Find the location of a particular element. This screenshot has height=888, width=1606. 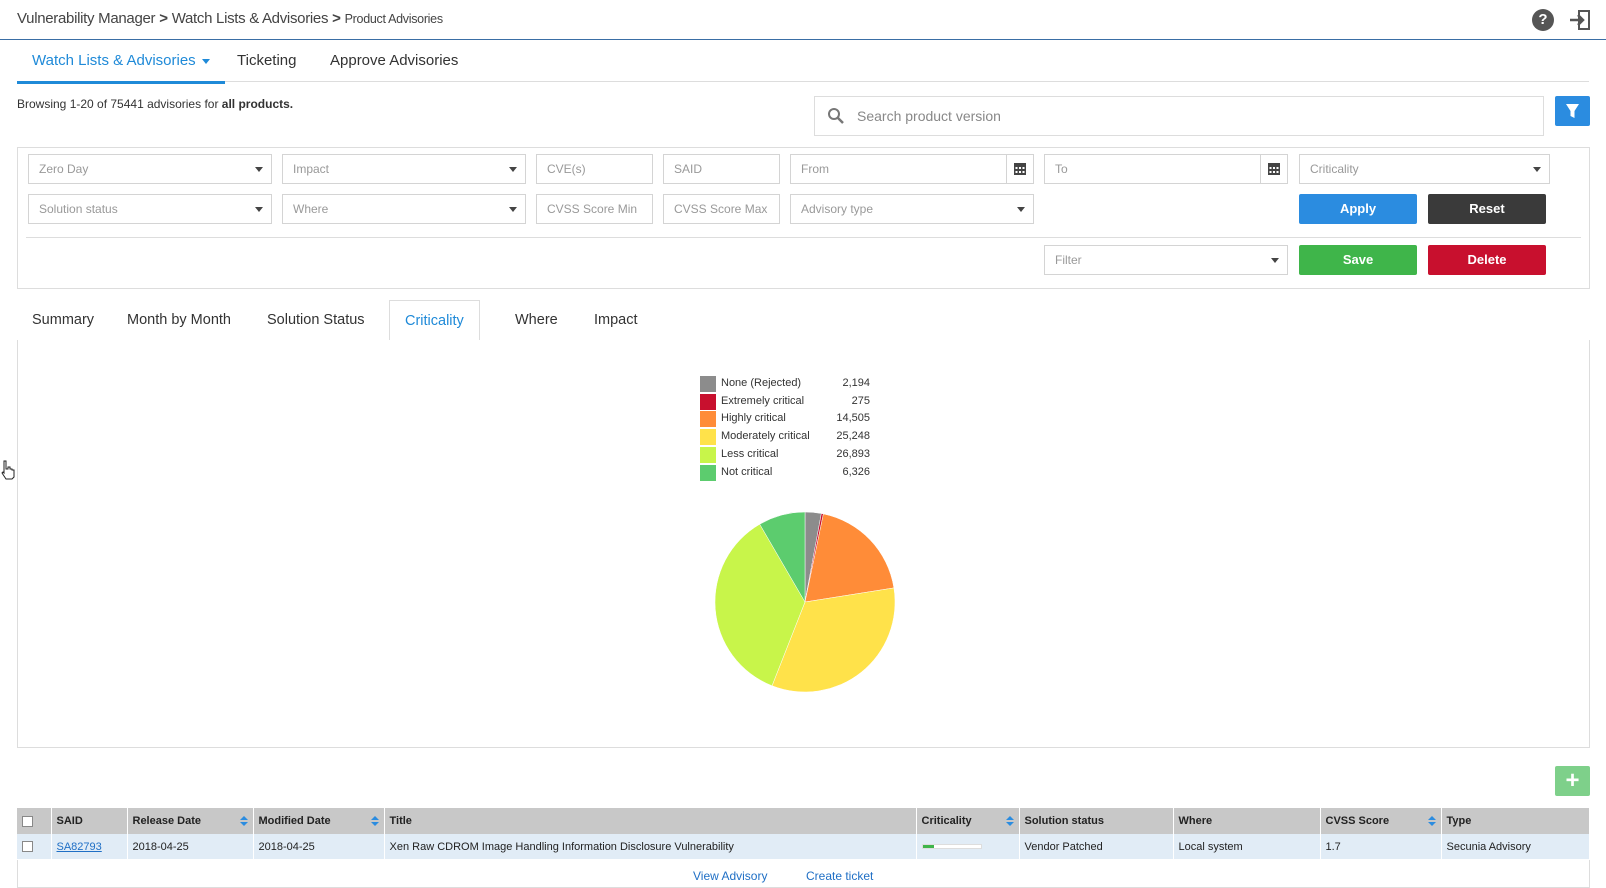

column-header-label: Modified Date is located at coordinates (294, 821).